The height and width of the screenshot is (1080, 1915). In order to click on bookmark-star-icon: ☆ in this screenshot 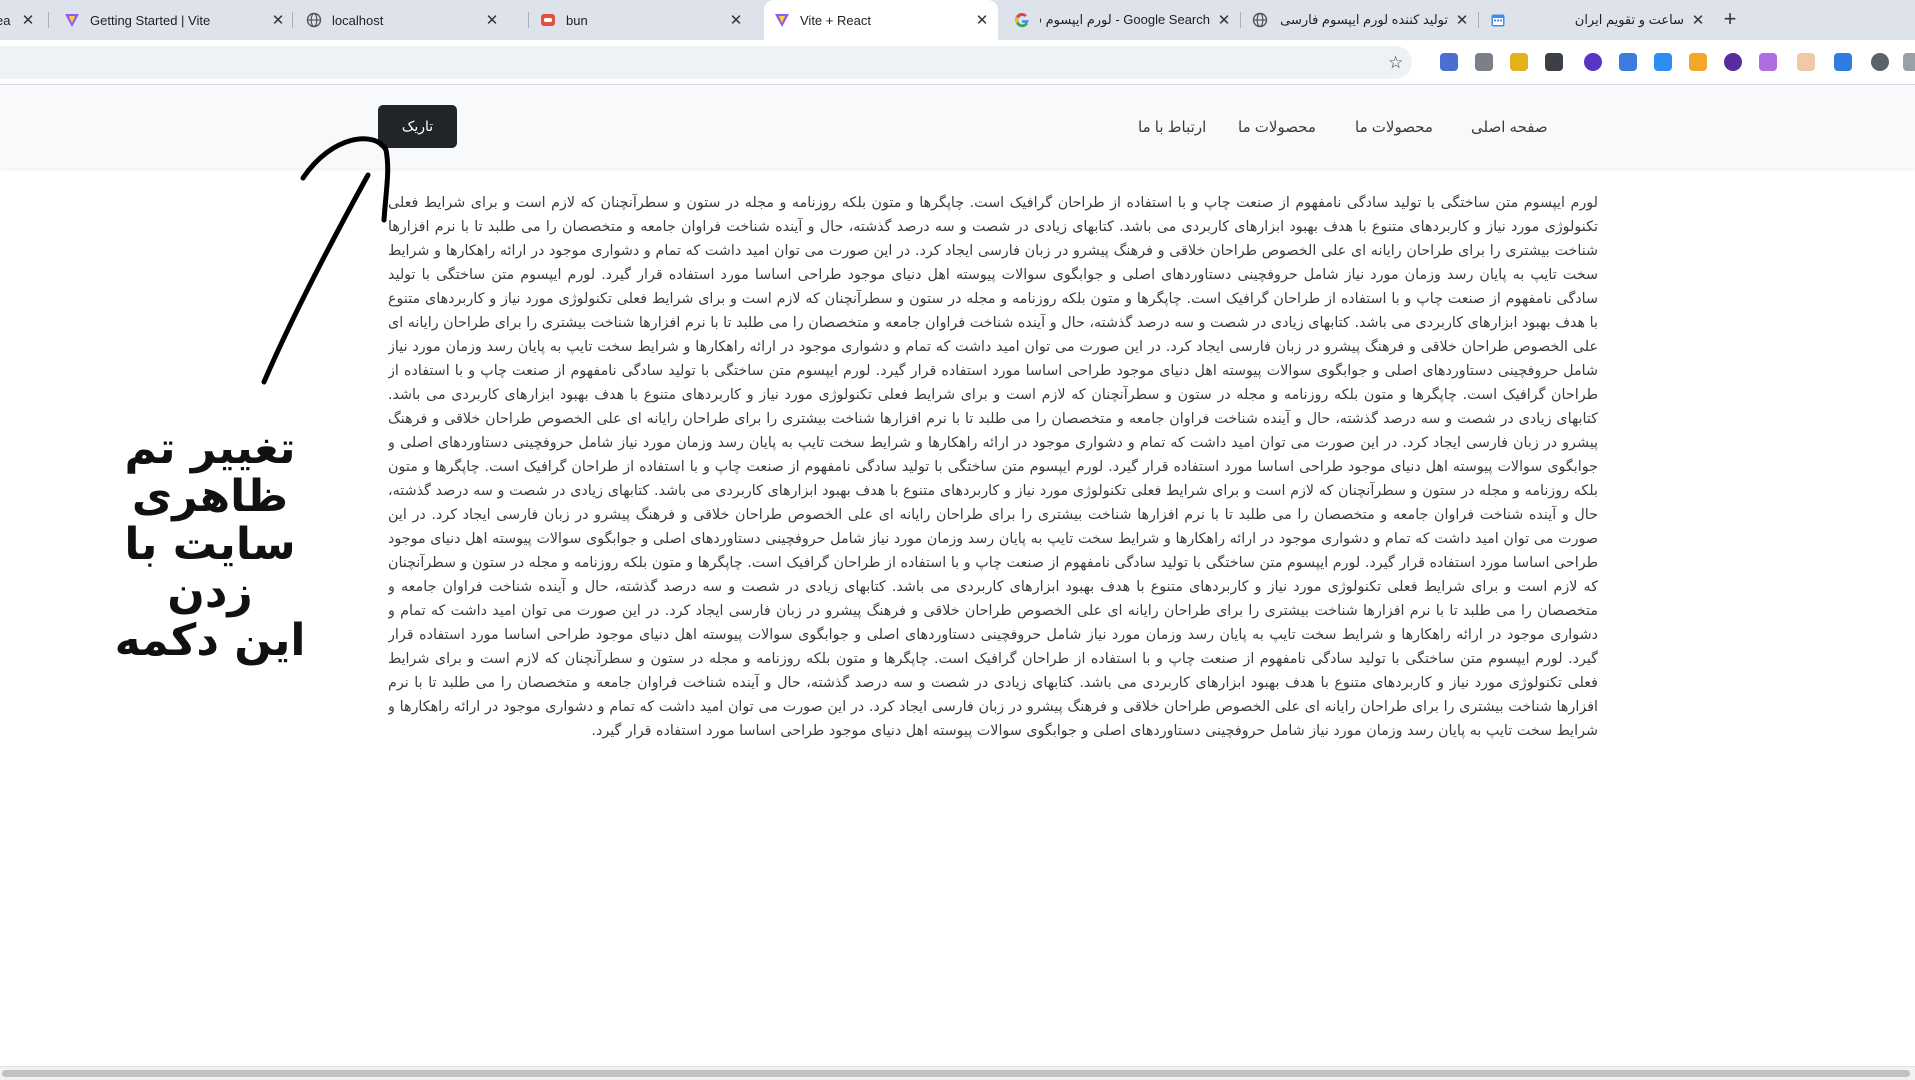, I will do `click(1395, 62)`.